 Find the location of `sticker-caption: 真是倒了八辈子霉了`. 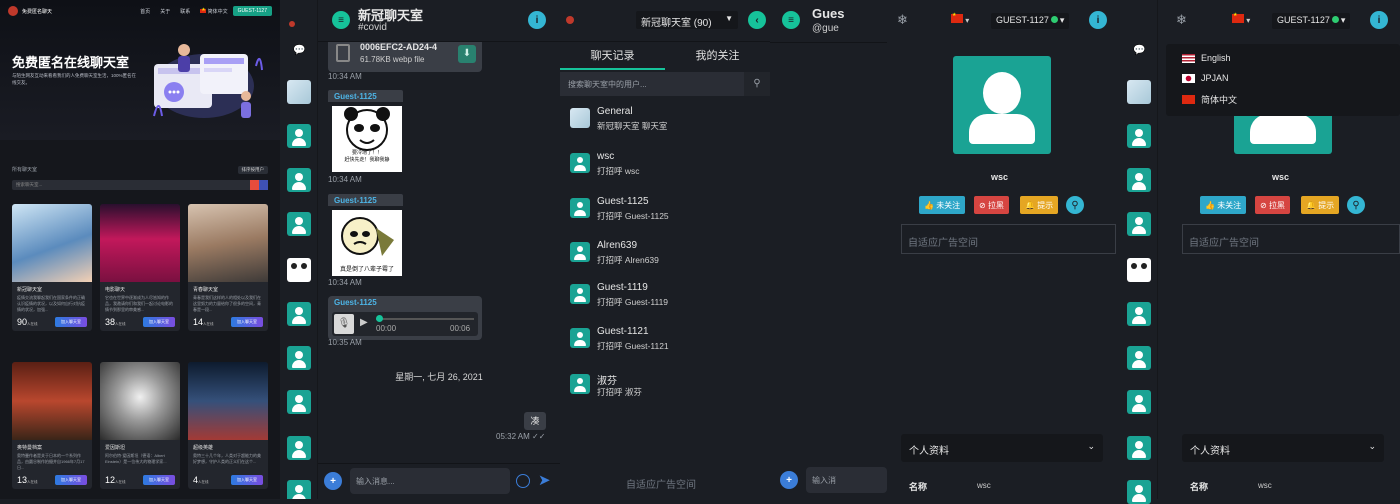

sticker-caption: 真是倒了八辈子霉了 is located at coordinates (366, 270).